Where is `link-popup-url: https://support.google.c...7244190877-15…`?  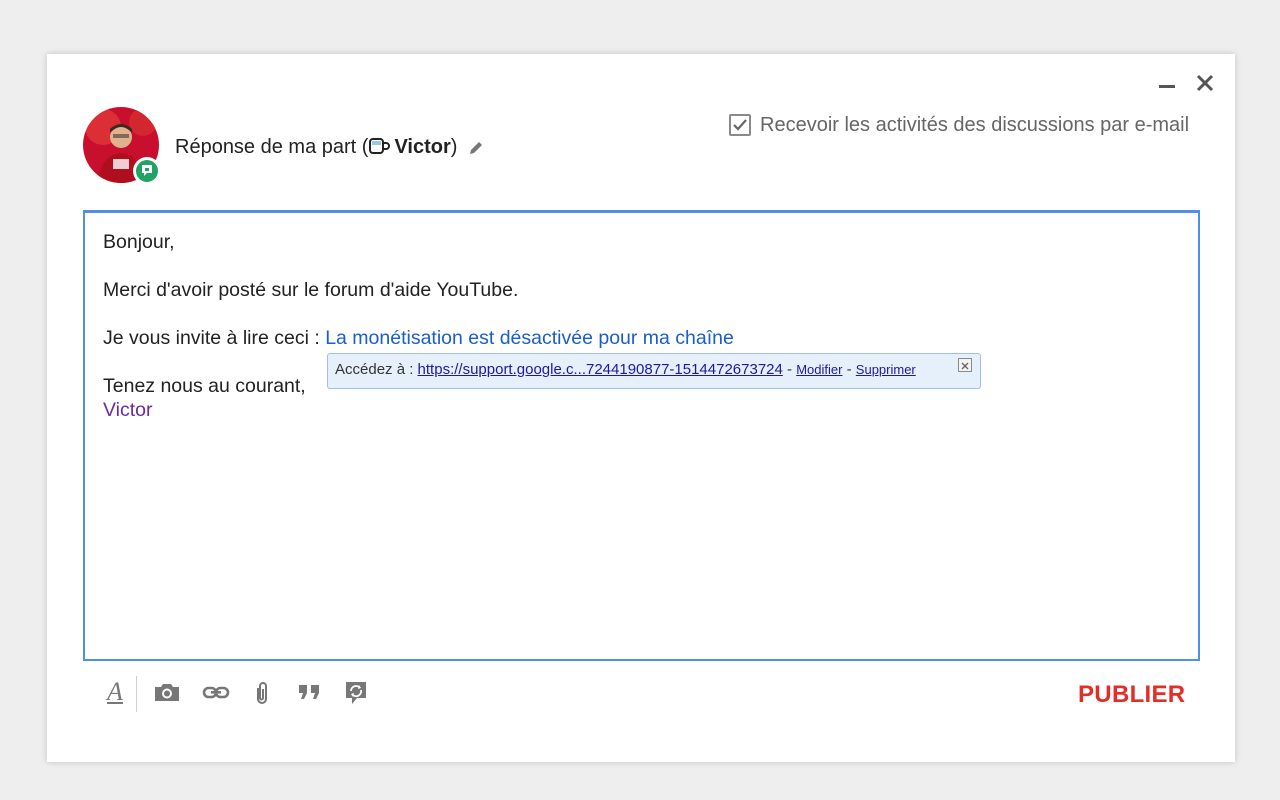 link-popup-url: https://support.google.c...7244190877-15… is located at coordinates (600, 369).